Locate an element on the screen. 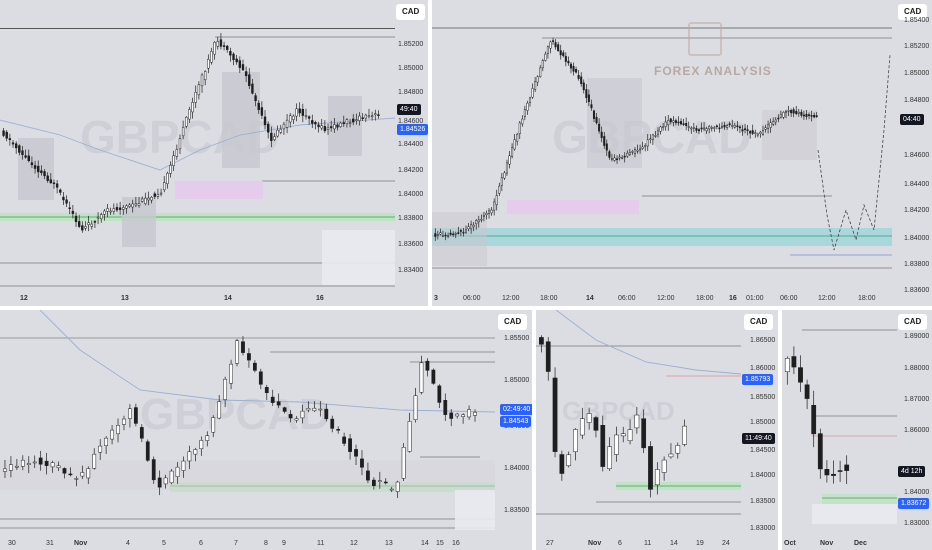 This screenshot has width=932, height=550. time-label: 12 is located at coordinates (354, 543).